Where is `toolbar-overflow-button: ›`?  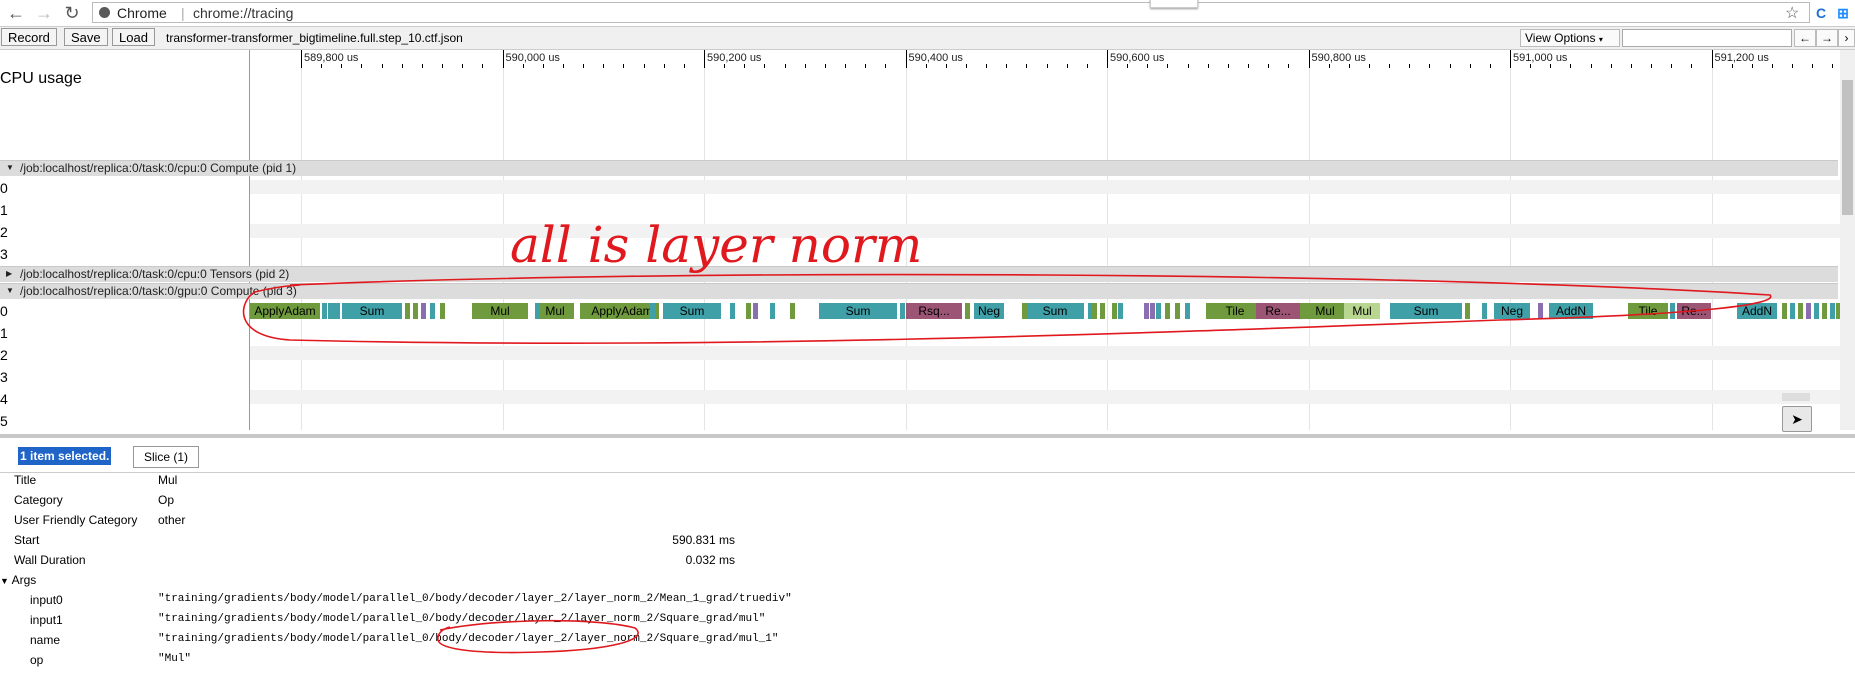
toolbar-overflow-button: › is located at coordinates (1846, 38).